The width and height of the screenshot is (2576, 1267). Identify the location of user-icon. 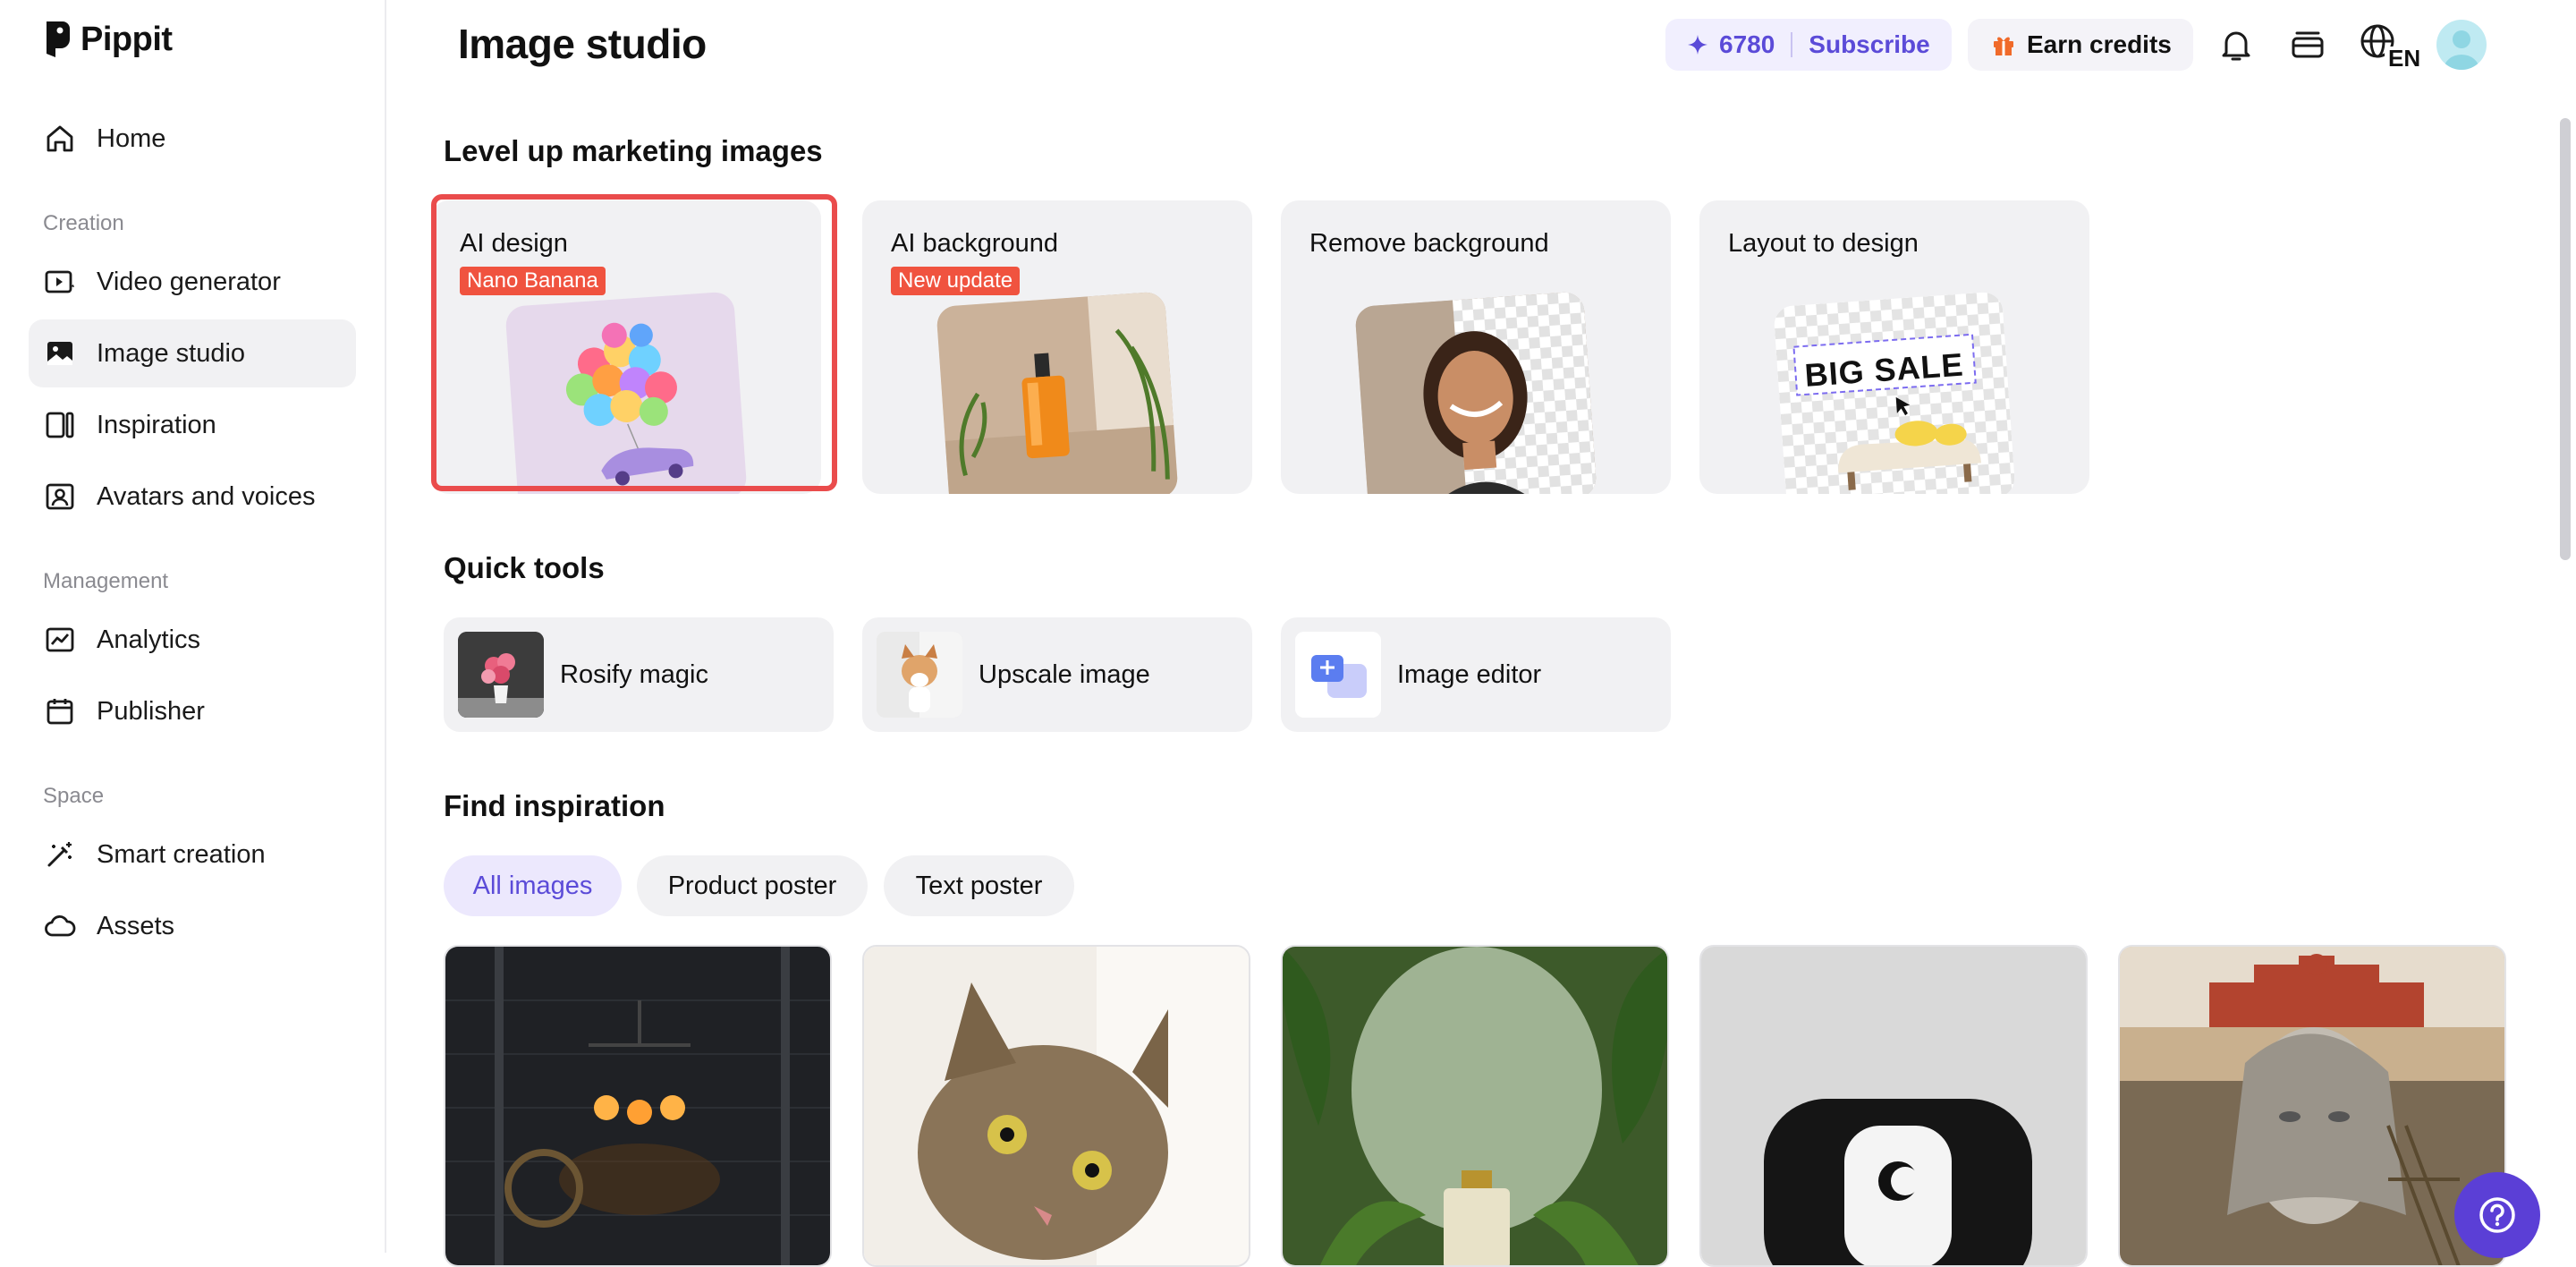
(2461, 50).